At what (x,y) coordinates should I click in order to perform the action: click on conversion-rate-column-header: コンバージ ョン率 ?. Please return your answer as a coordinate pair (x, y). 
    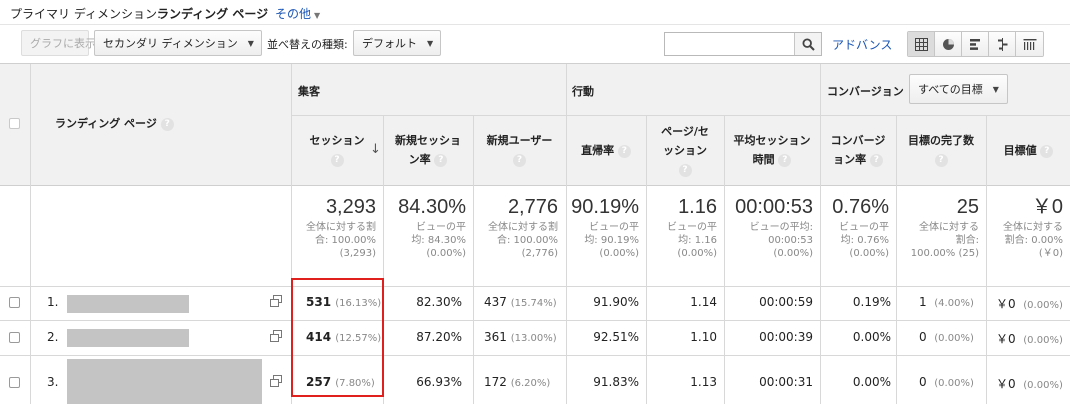
    Looking at the image, I should click on (858, 150).